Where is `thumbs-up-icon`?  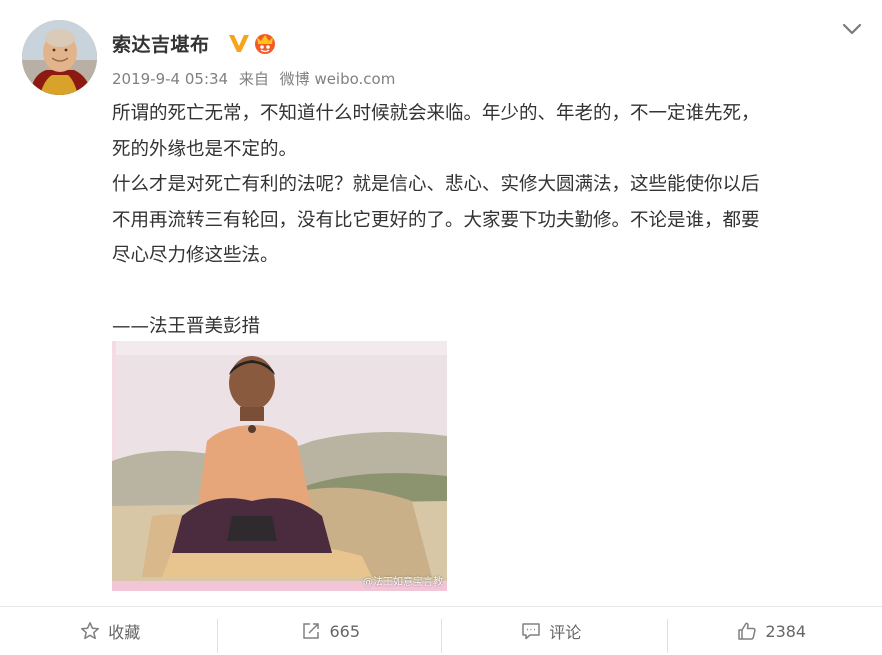
thumbs-up-icon is located at coordinates (747, 631).